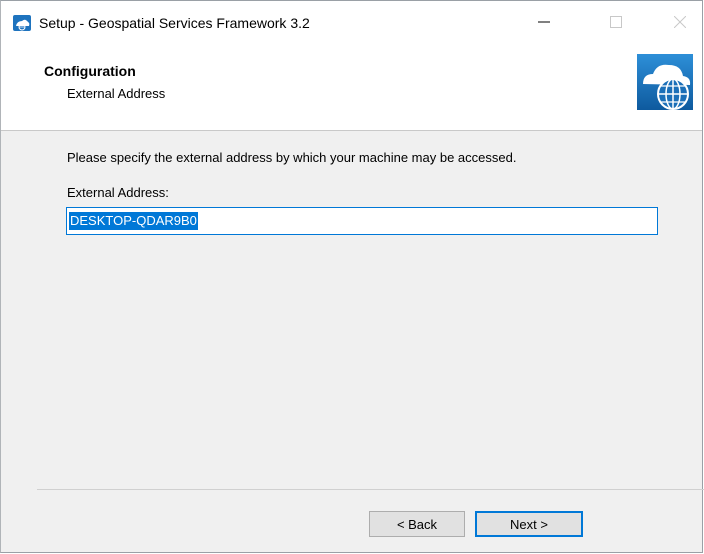  Describe the element at coordinates (116, 93) in the screenshot. I see `page-subtitle: External Address` at that location.